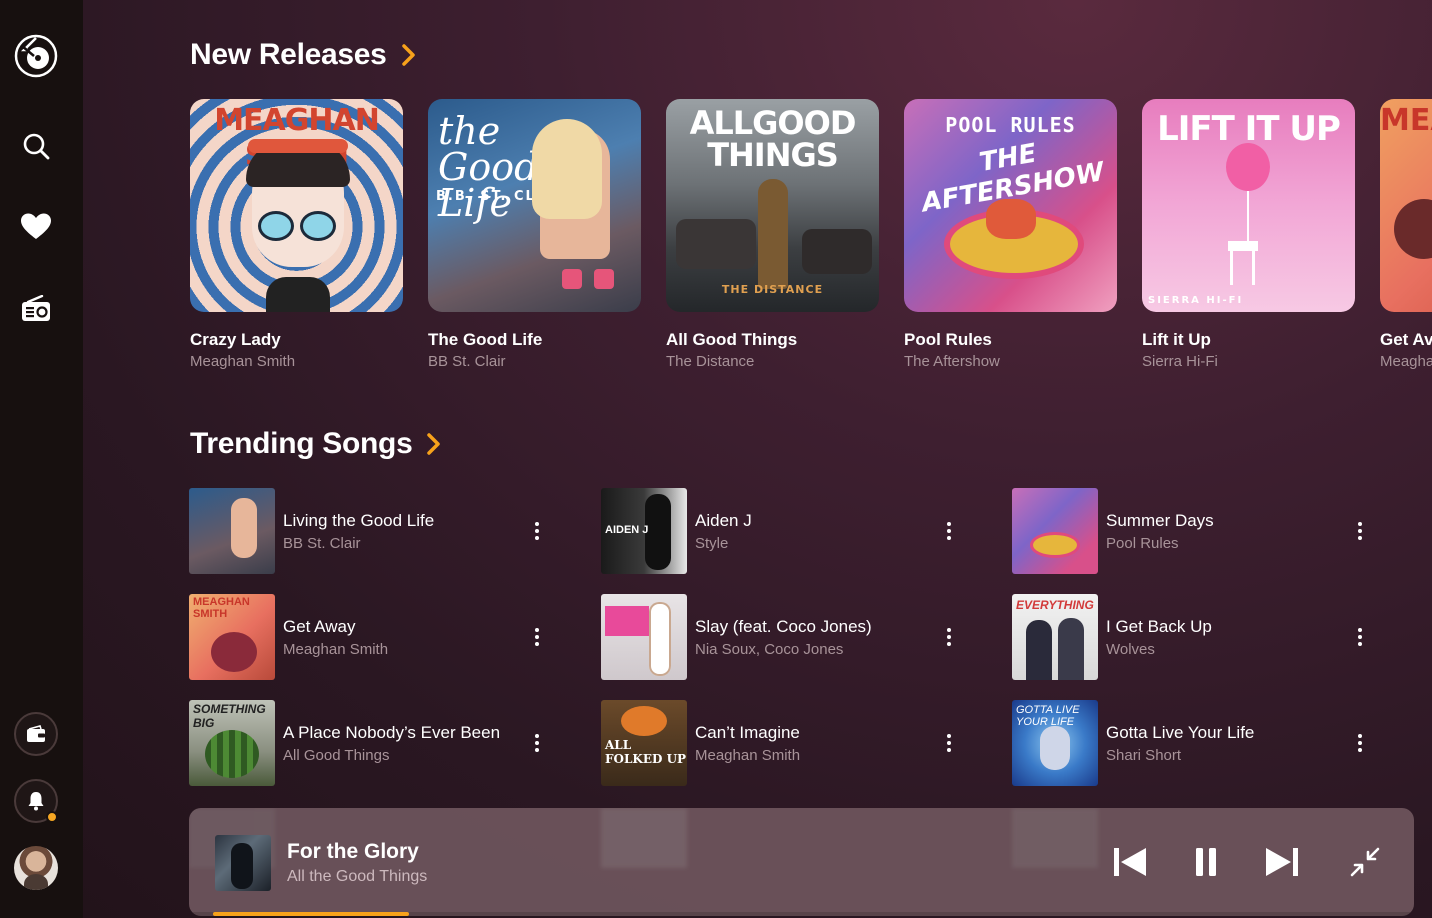 The width and height of the screenshot is (1432, 918). I want to click on pause-button, so click(1206, 862).